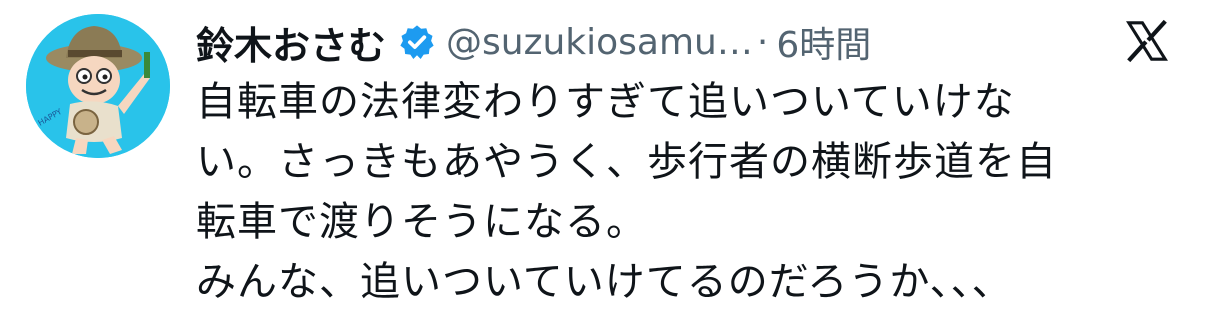 The width and height of the screenshot is (1206, 336). Describe the element at coordinates (1147, 41) in the screenshot. I see `x-logo-icon` at that location.